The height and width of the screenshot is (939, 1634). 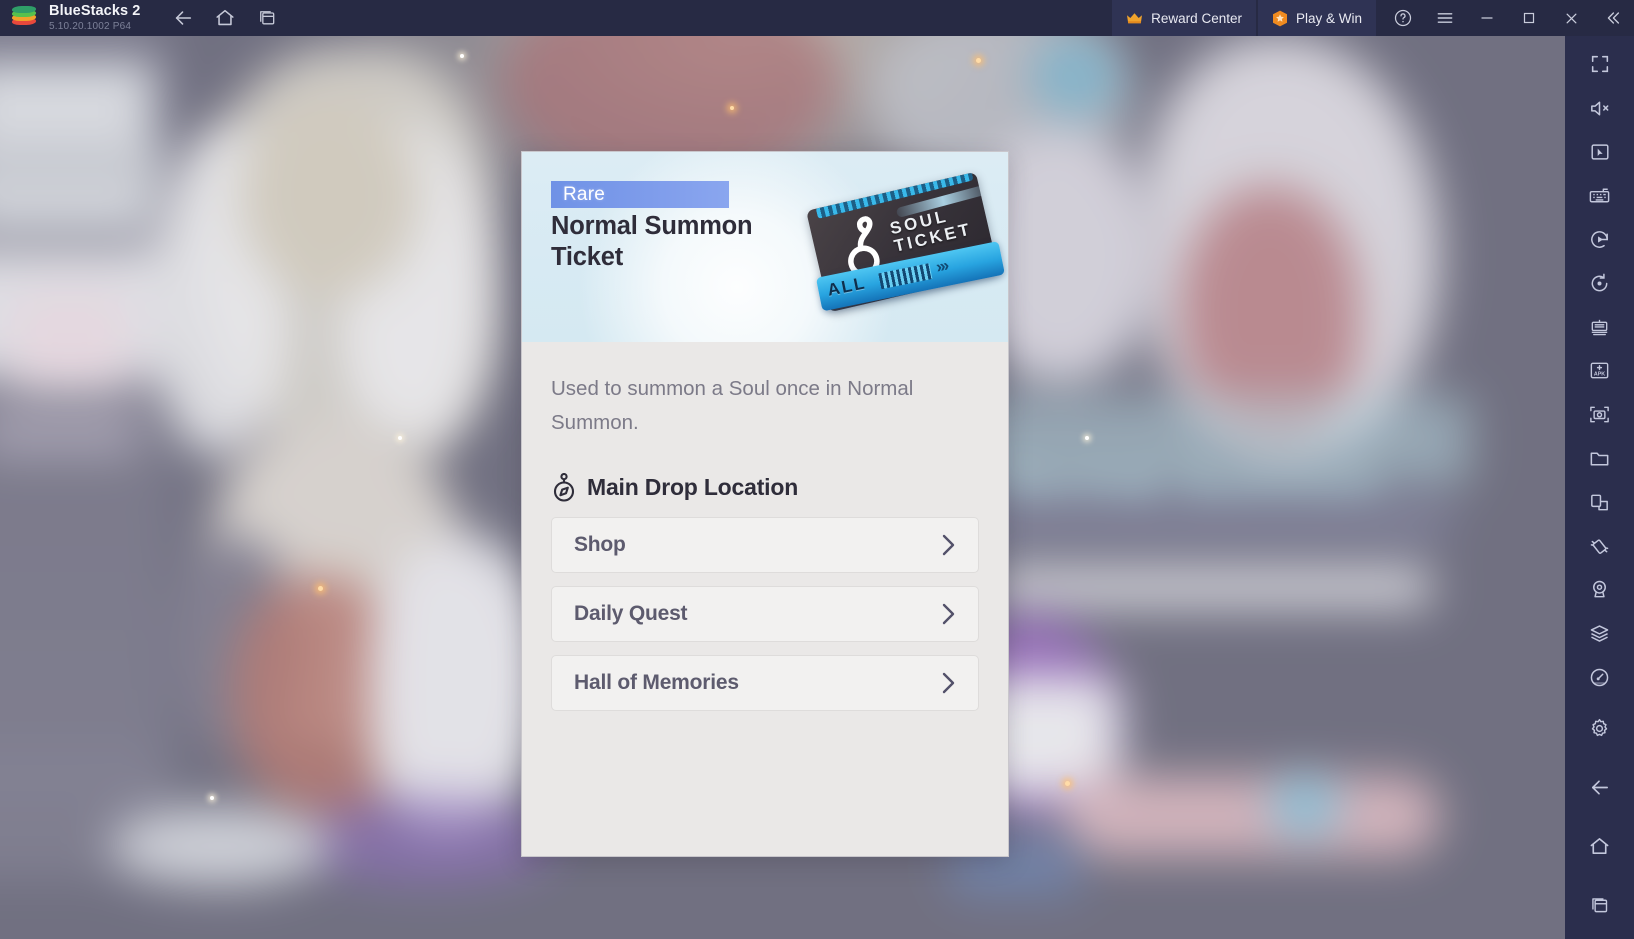 I want to click on minimize-icon, so click(x=1487, y=18).